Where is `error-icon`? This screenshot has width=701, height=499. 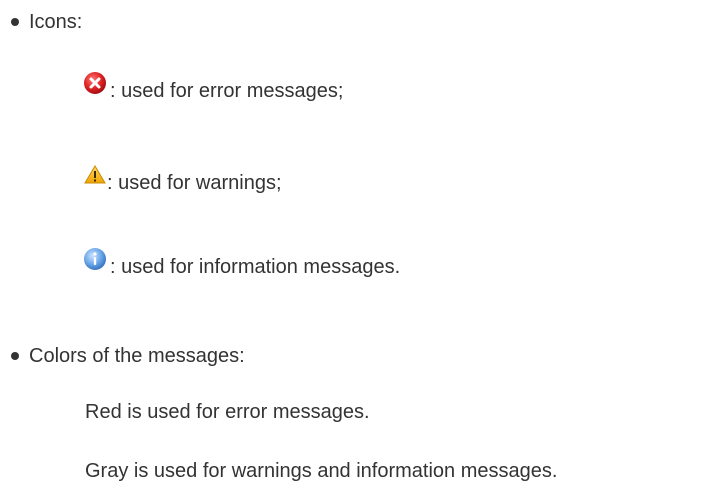
error-icon is located at coordinates (95, 83).